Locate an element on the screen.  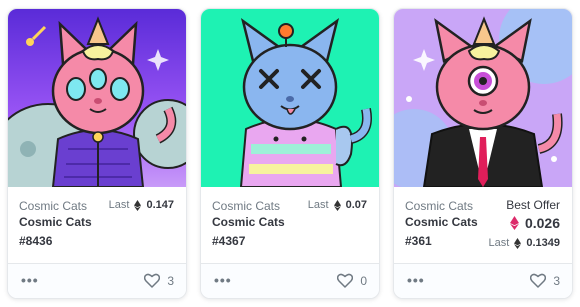
best-offer-label: Best Offer is located at coordinates (533, 205).